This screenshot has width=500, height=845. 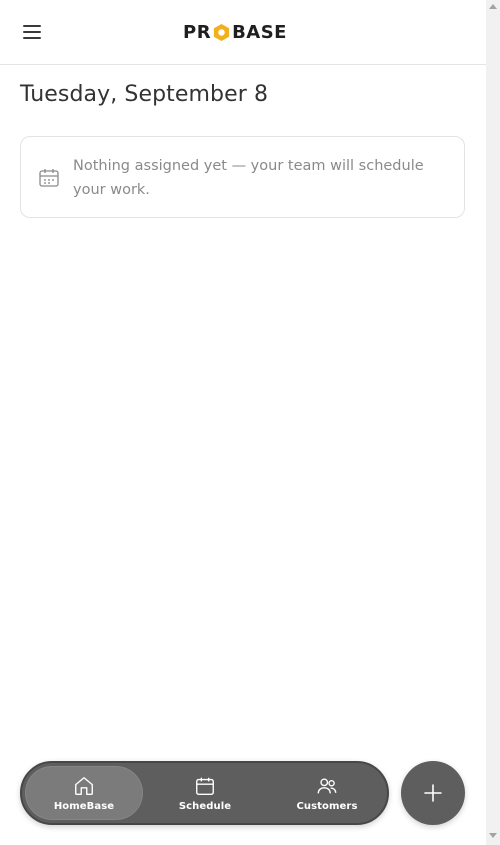 I want to click on logo-text-left: PR, so click(x=197, y=32).